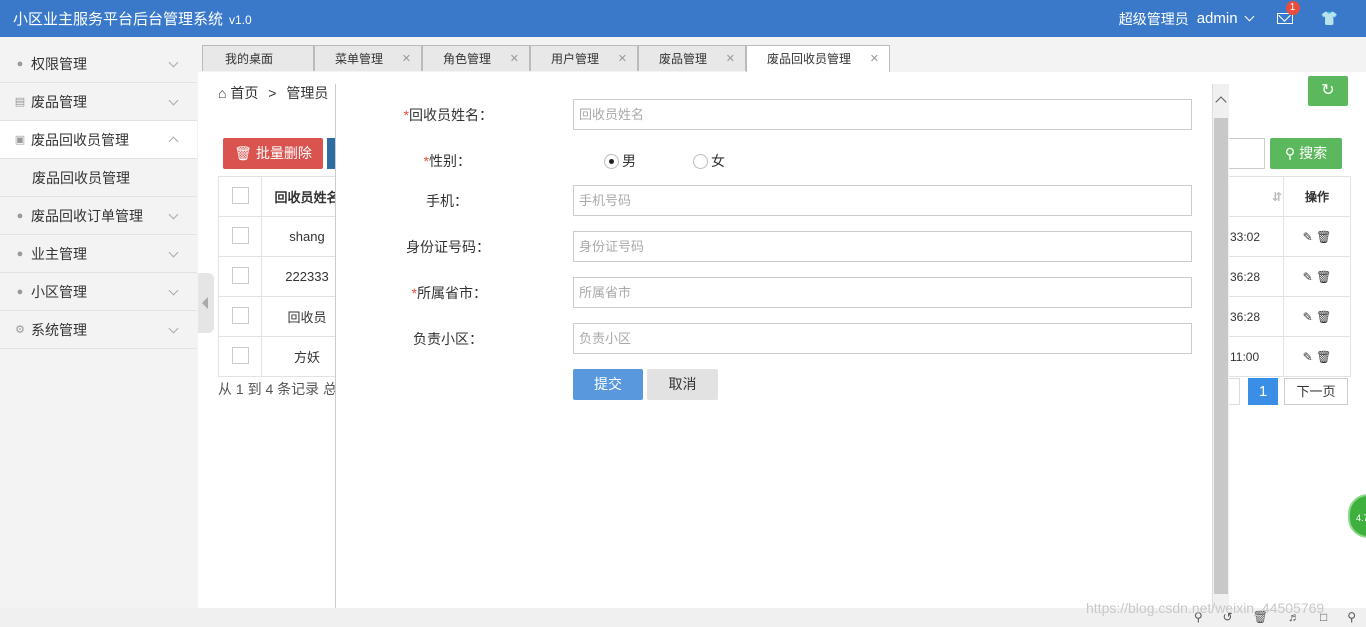  I want to click on breadcrumb-home: 首页, so click(244, 93).